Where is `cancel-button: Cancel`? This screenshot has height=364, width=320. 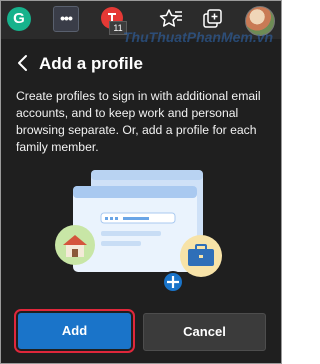 cancel-button: Cancel is located at coordinates (204, 332).